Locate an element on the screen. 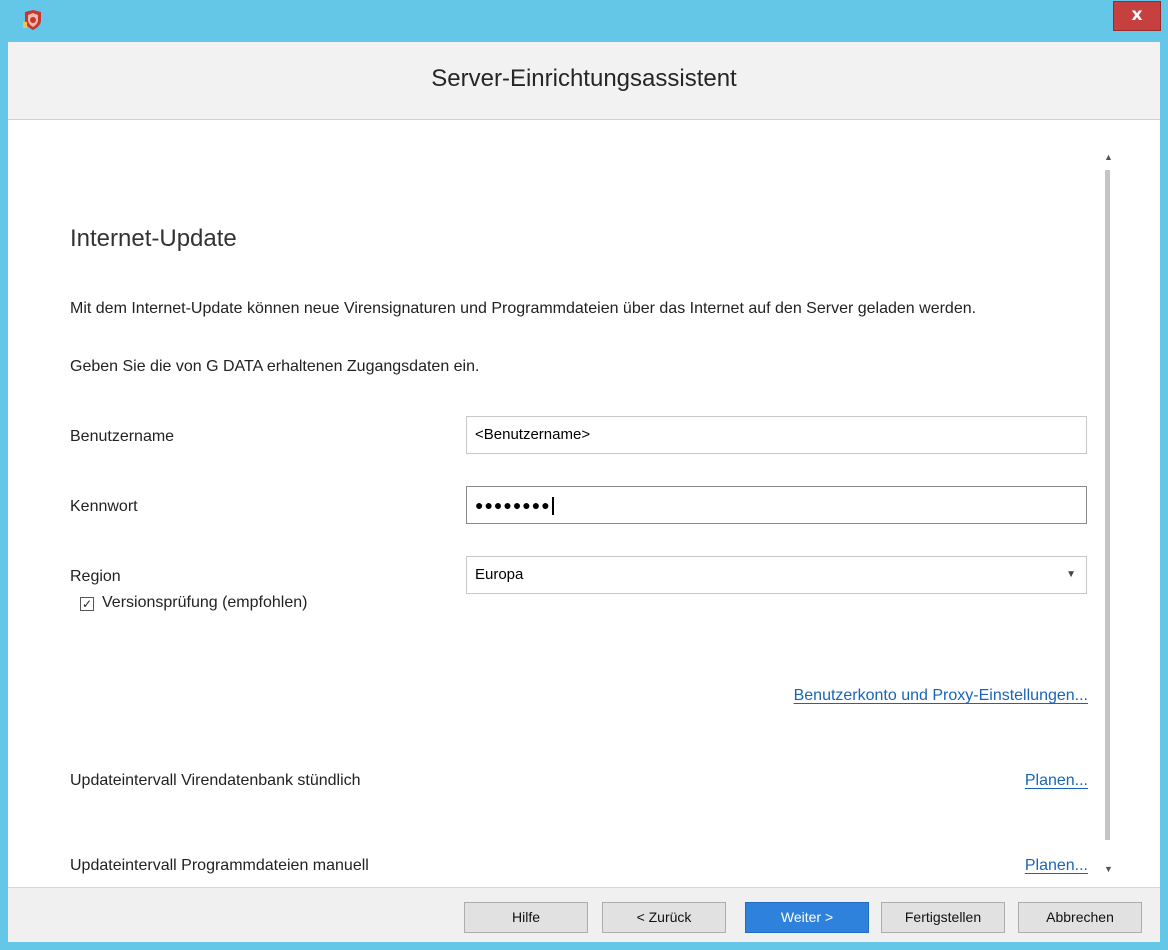 This screenshot has width=1168, height=950. virus-db-interval-label: Updateintervall Virendatenbank stündlich is located at coordinates (215, 780).